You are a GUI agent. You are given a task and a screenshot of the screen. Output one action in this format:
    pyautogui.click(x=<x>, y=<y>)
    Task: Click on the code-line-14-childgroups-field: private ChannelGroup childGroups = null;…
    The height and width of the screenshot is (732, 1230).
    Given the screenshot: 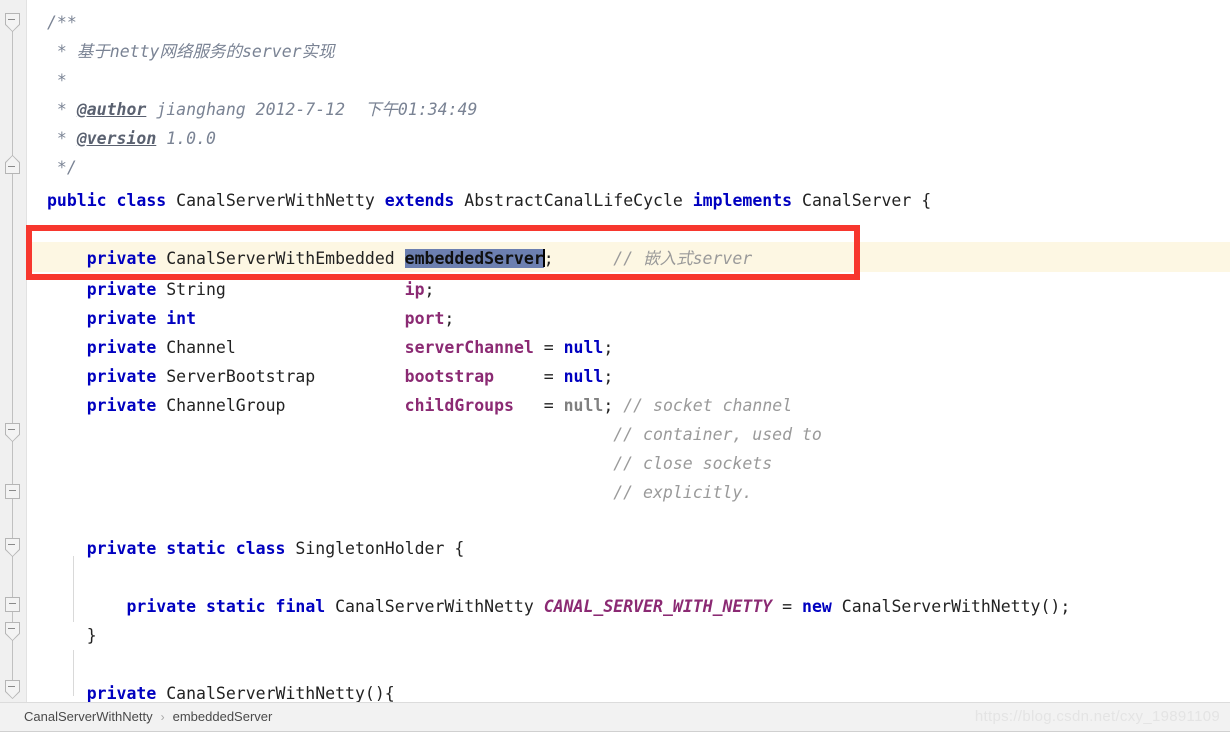 What is the action you would take?
    pyautogui.click(x=439, y=405)
    